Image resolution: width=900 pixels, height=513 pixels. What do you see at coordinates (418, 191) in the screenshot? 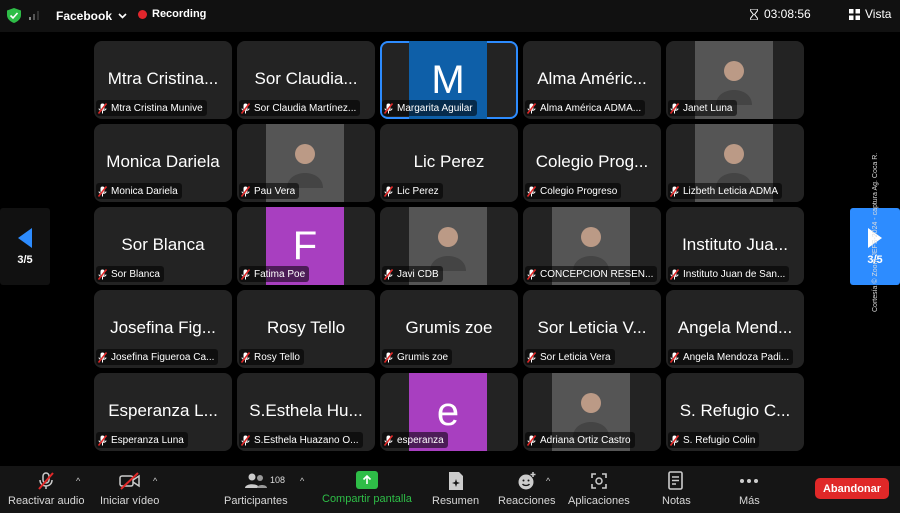
I see `participant-name: Lic Perez` at bounding box center [418, 191].